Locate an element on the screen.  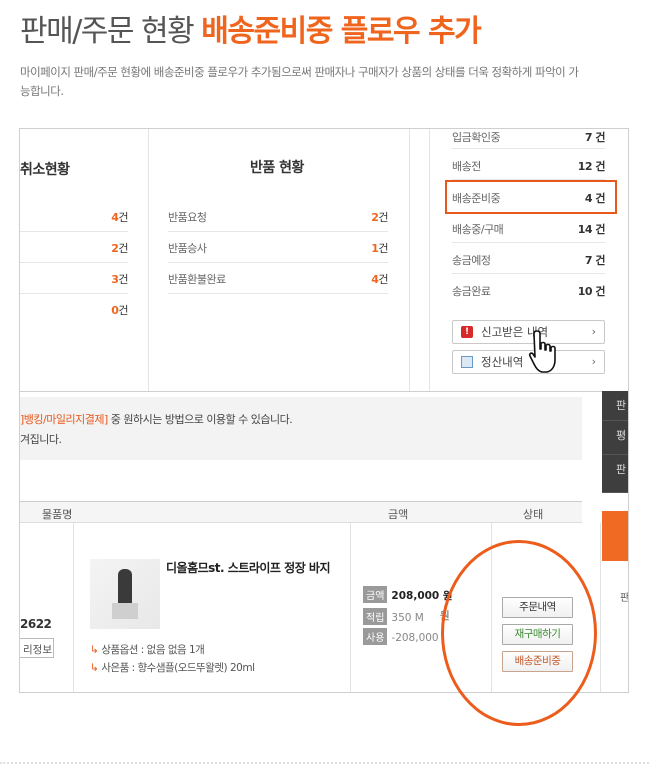
info-line-1: ]뱅킹/마일리지결제] 중 원하시는 방법으로 이용할 수 있습니다. is located at coordinates (156, 419).